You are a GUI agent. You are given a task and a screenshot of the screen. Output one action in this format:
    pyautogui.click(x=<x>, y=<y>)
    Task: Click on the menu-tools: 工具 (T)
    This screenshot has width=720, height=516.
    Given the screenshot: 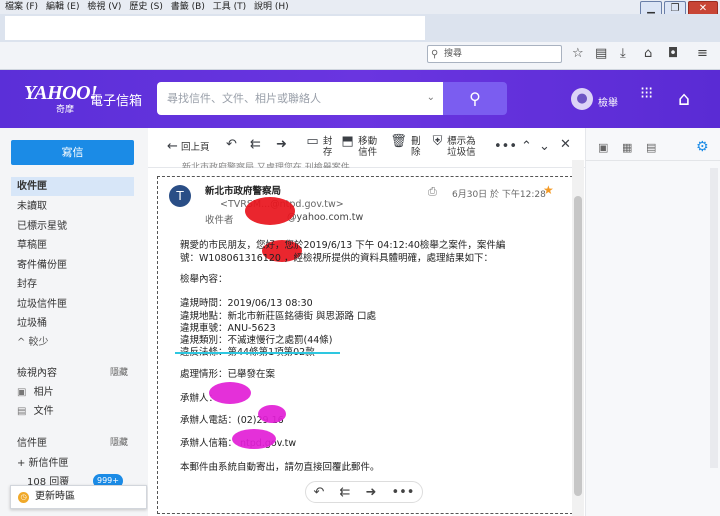 What is the action you would take?
    pyautogui.click(x=229, y=7)
    